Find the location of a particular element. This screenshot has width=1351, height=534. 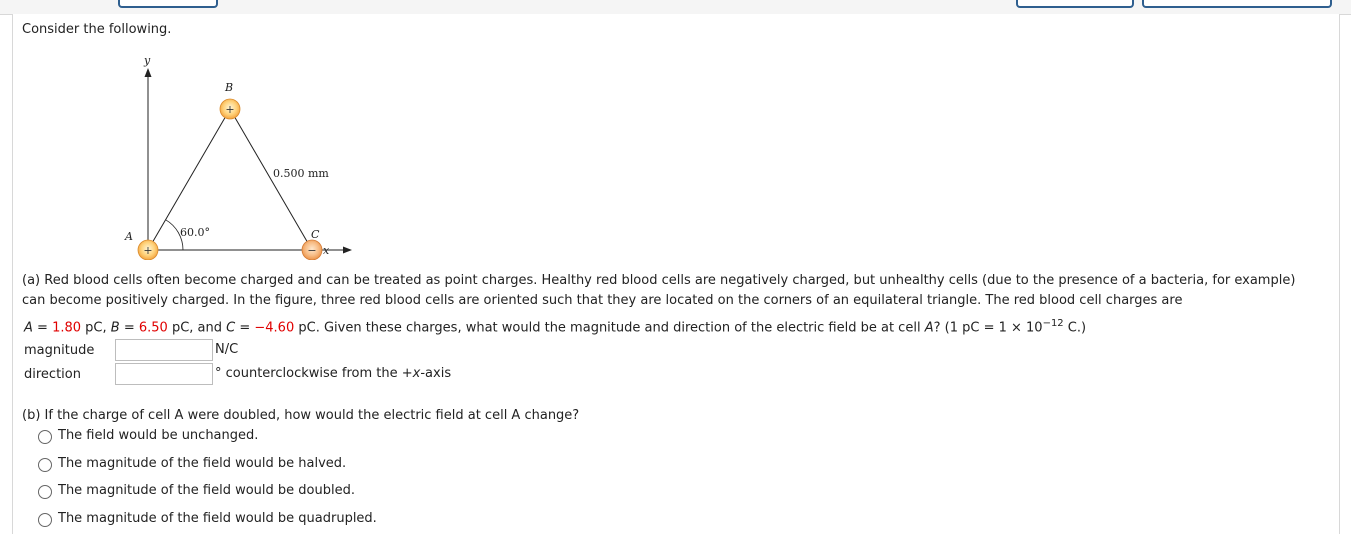

direction-unit: ° counterclockwise from the +x-axis is located at coordinates (333, 373).